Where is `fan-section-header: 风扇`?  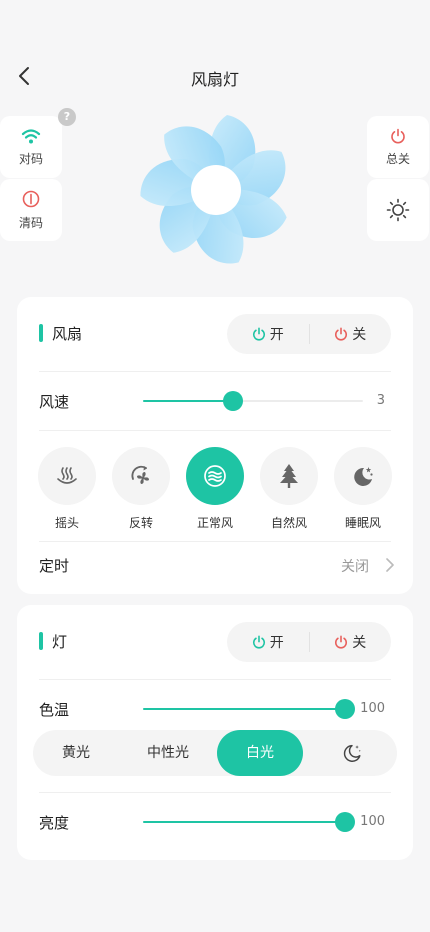
fan-section-header: 风扇 is located at coordinates (60, 333).